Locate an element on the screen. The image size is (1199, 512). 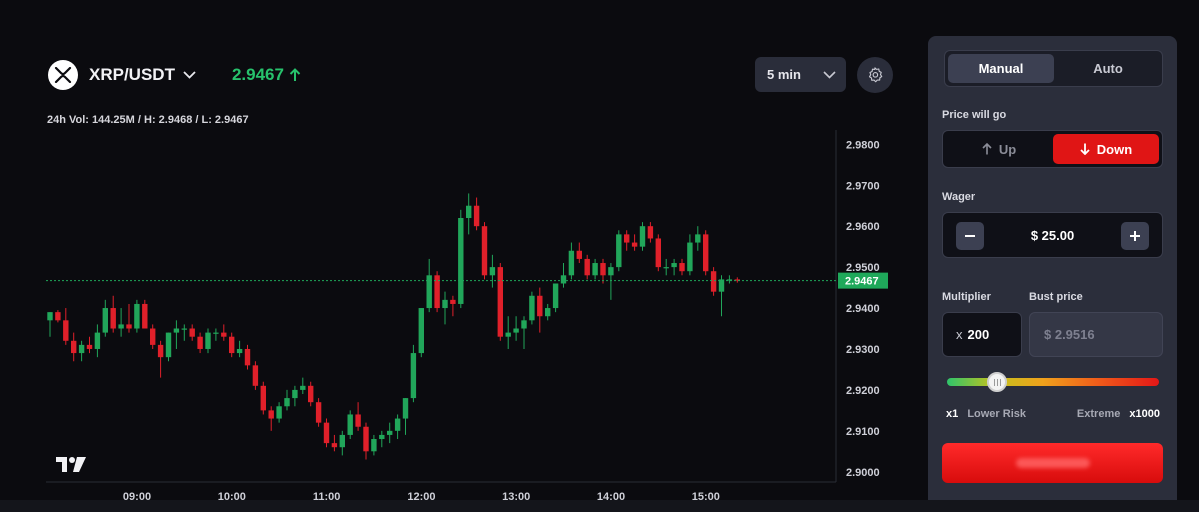
bottom-bar is located at coordinates (599, 506).